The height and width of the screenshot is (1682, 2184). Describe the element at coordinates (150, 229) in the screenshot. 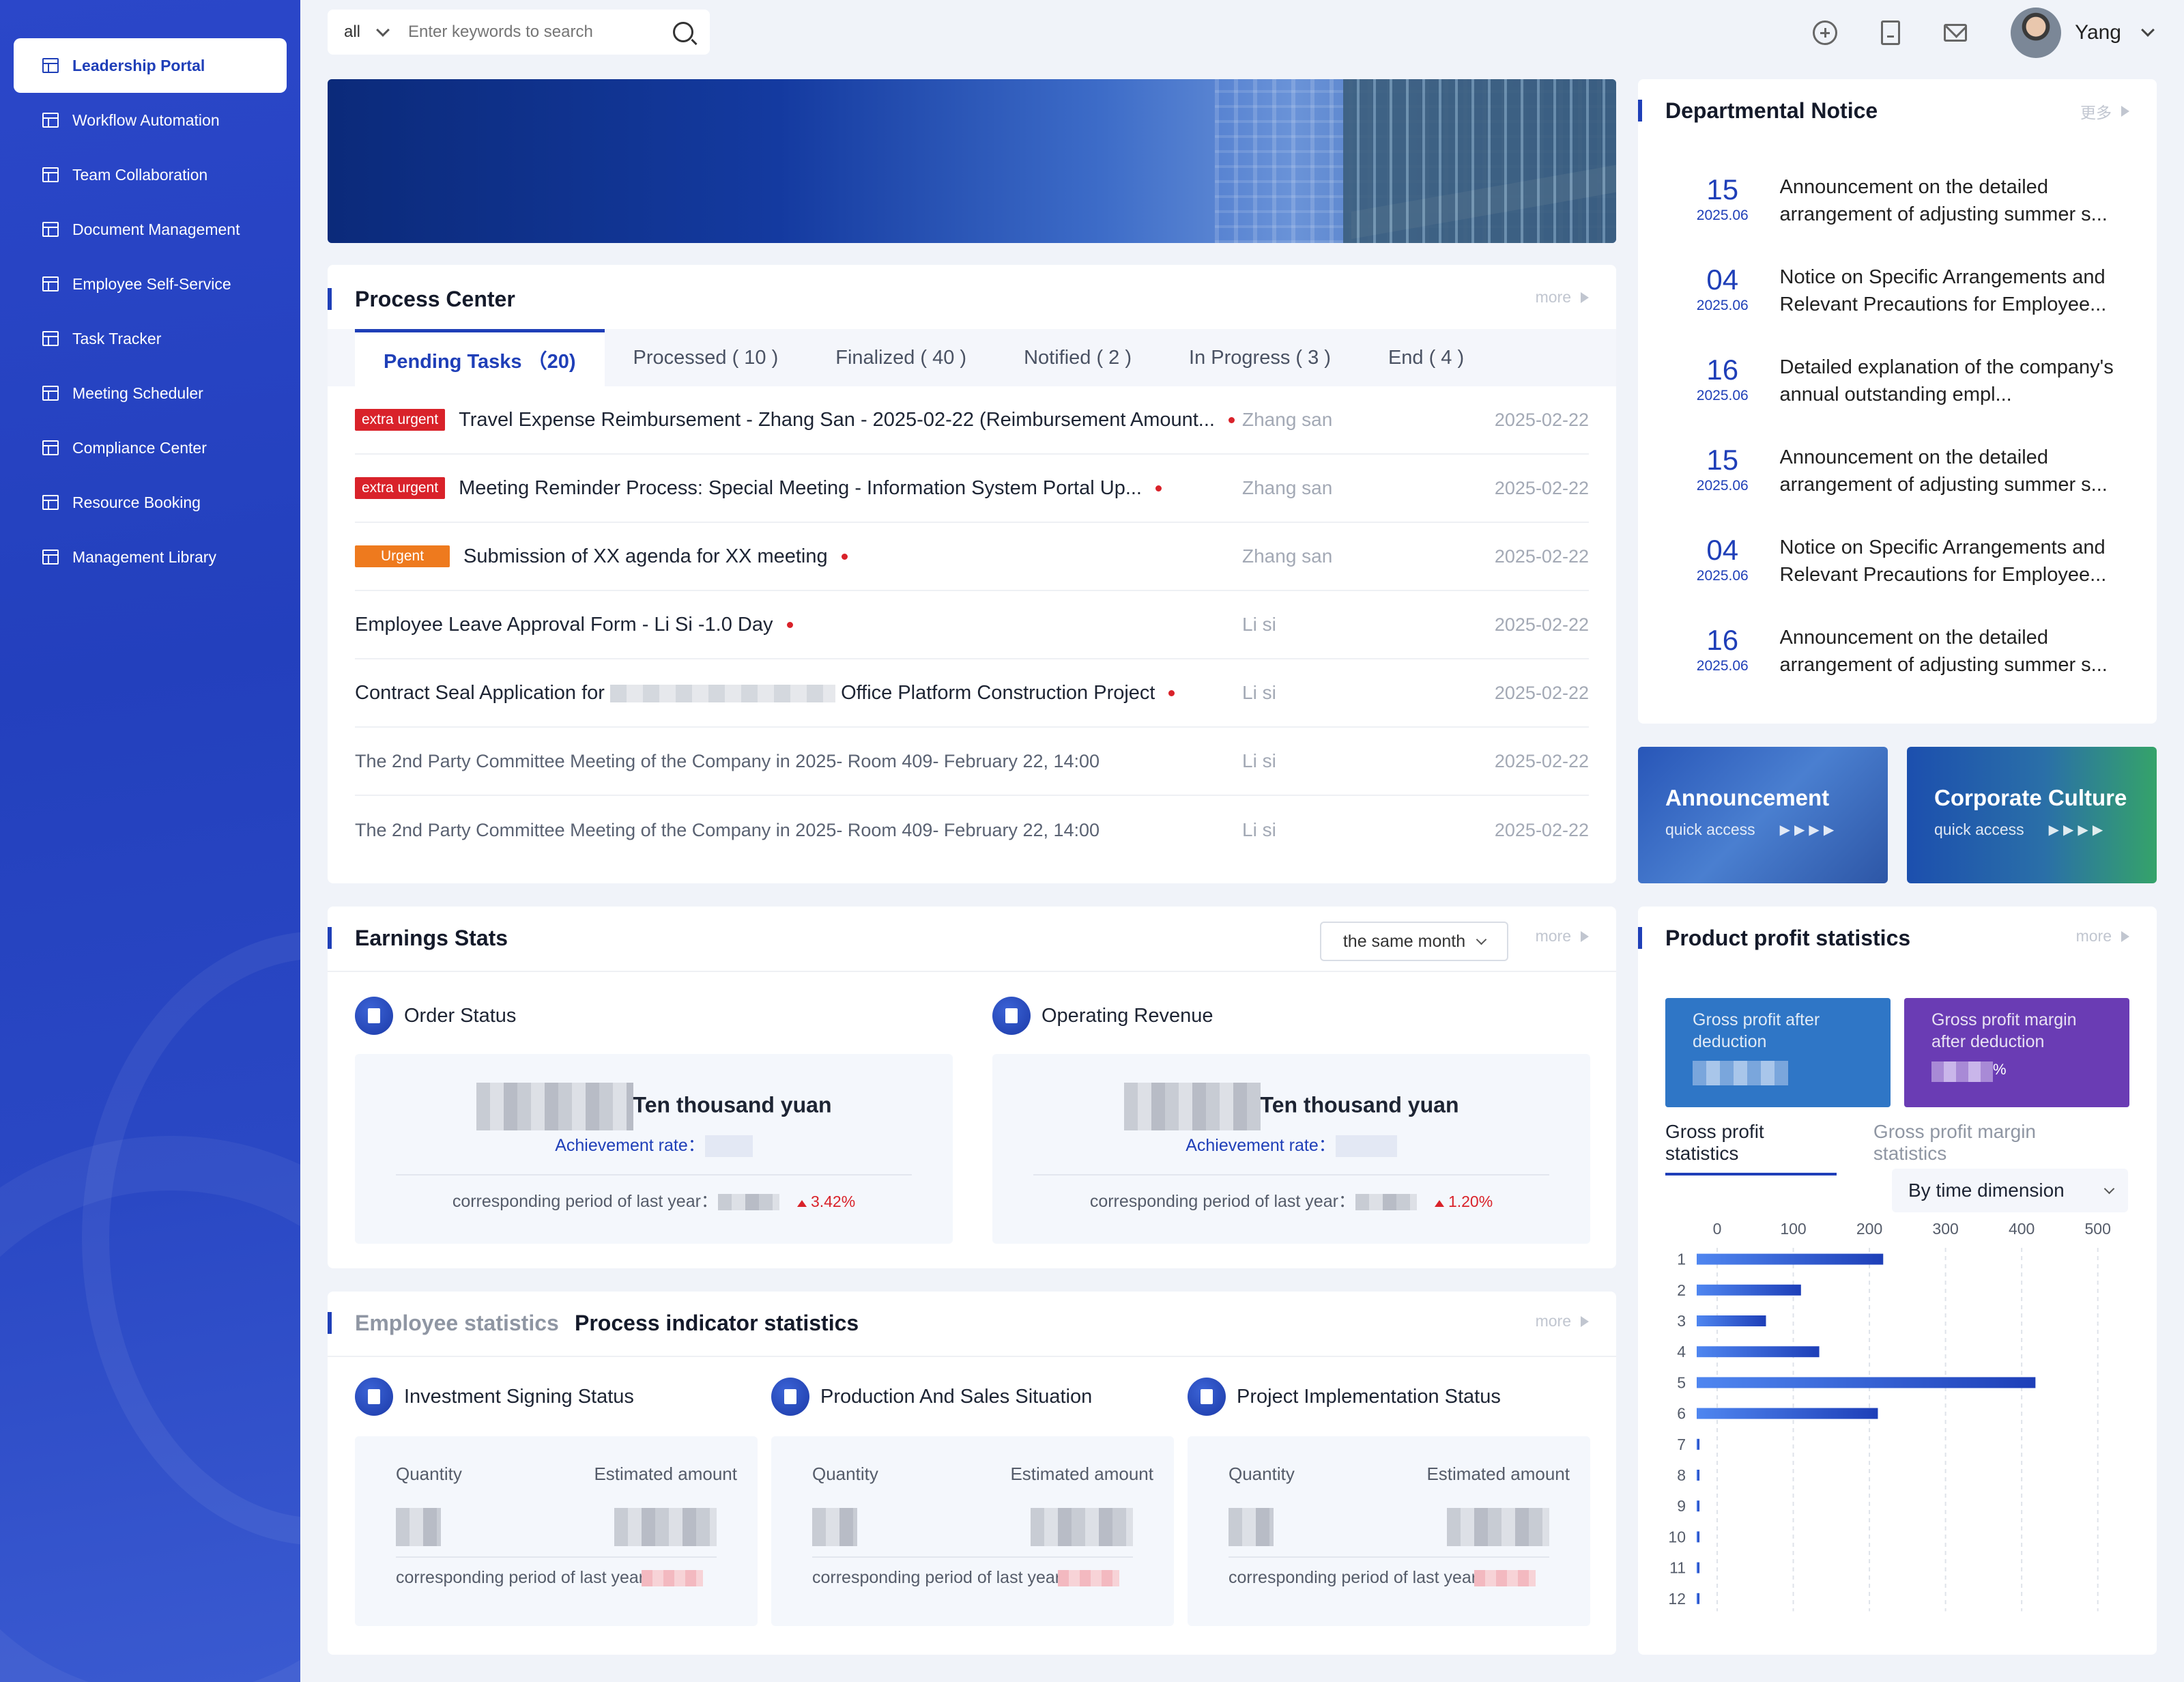

I see `sidebar-item: Document Management` at that location.